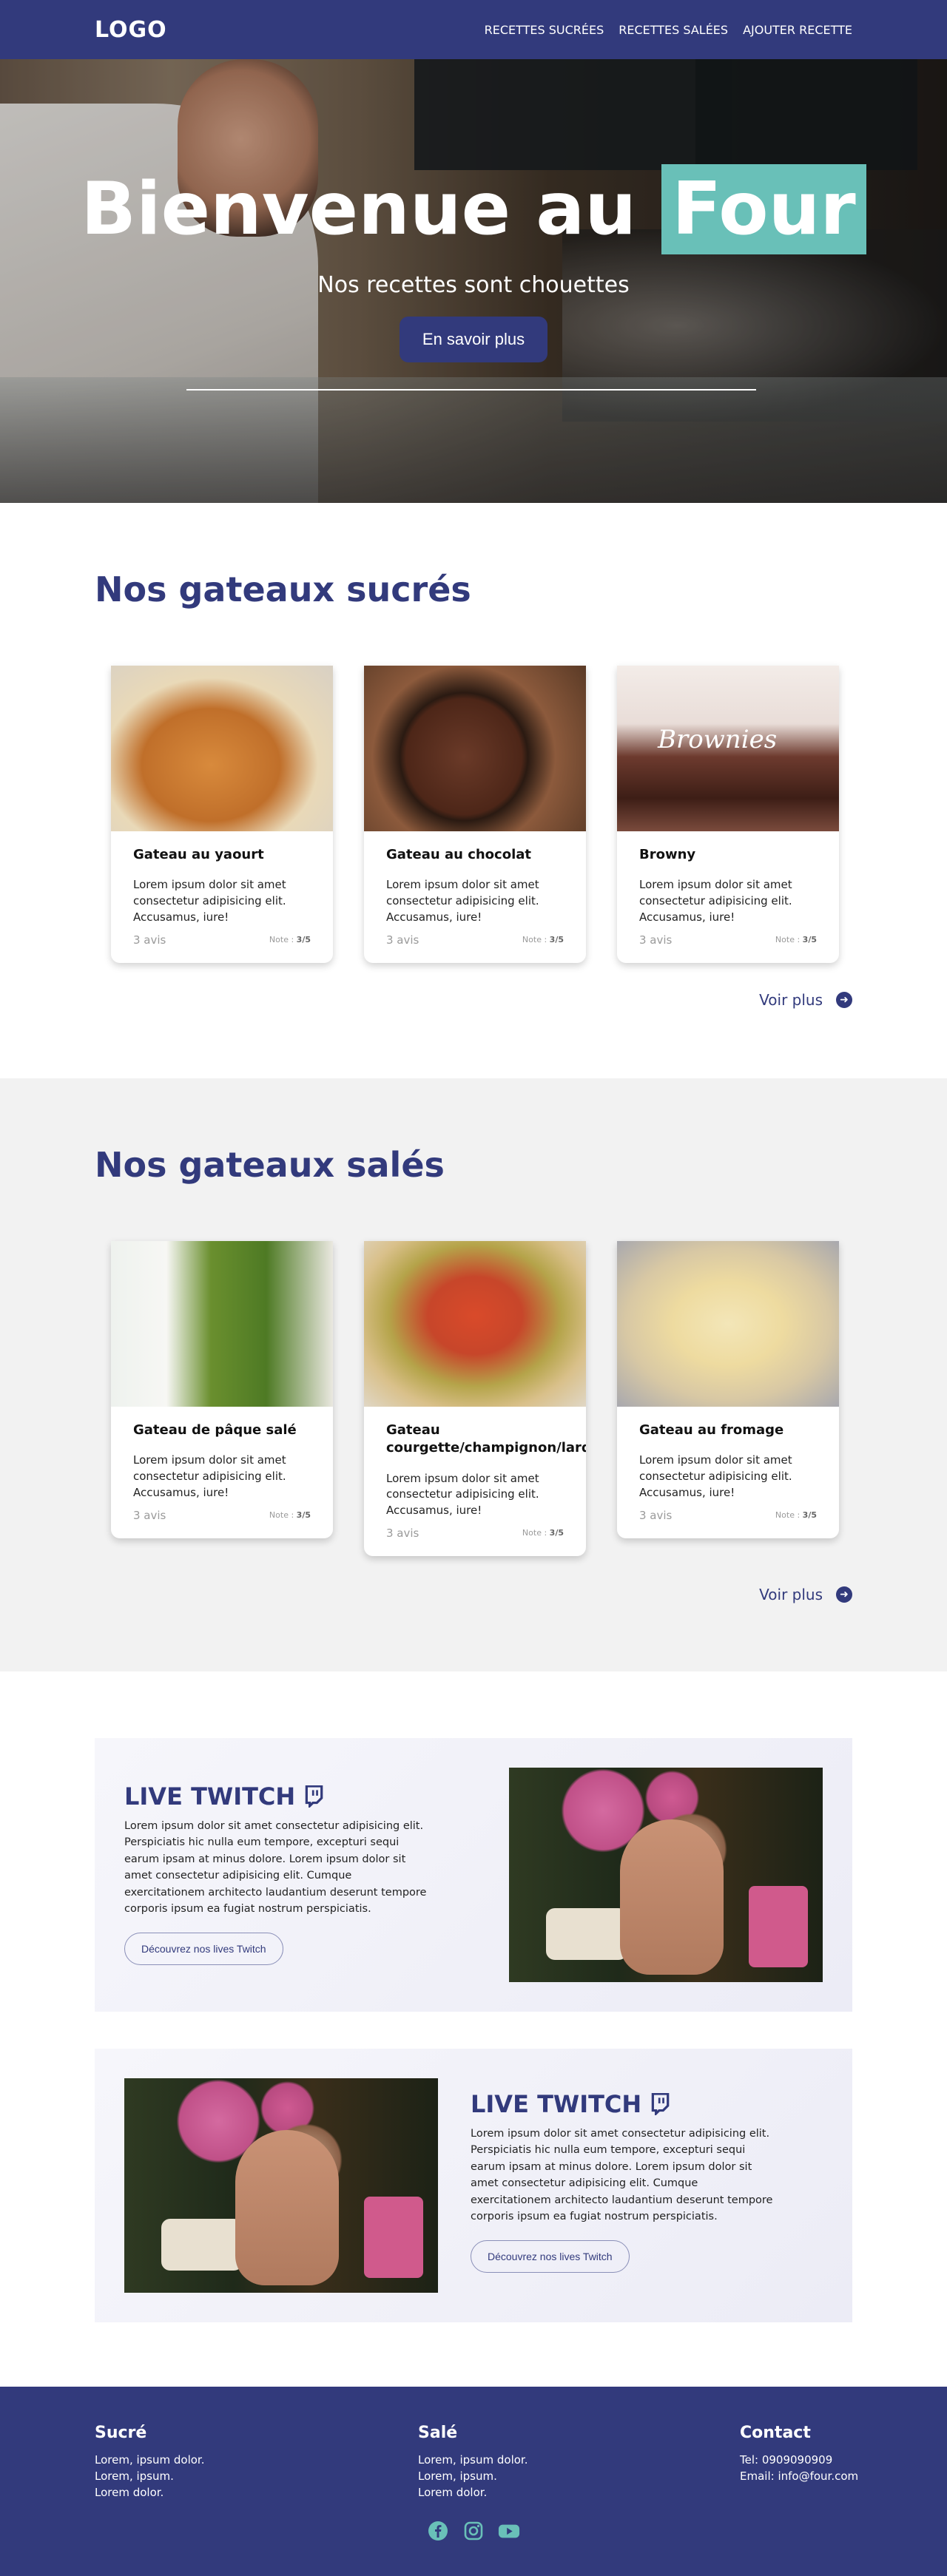 Image resolution: width=947 pixels, height=2576 pixels. I want to click on hero-title: Bienvenue au Four, so click(473, 209).